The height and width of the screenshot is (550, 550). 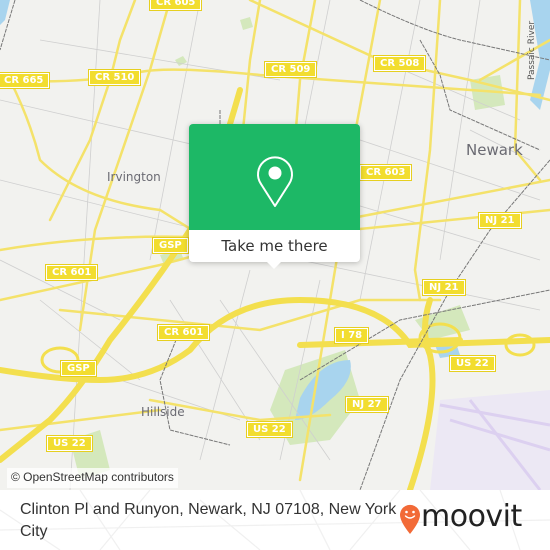 I want to click on road-shield: CR 509, so click(x=290, y=69).